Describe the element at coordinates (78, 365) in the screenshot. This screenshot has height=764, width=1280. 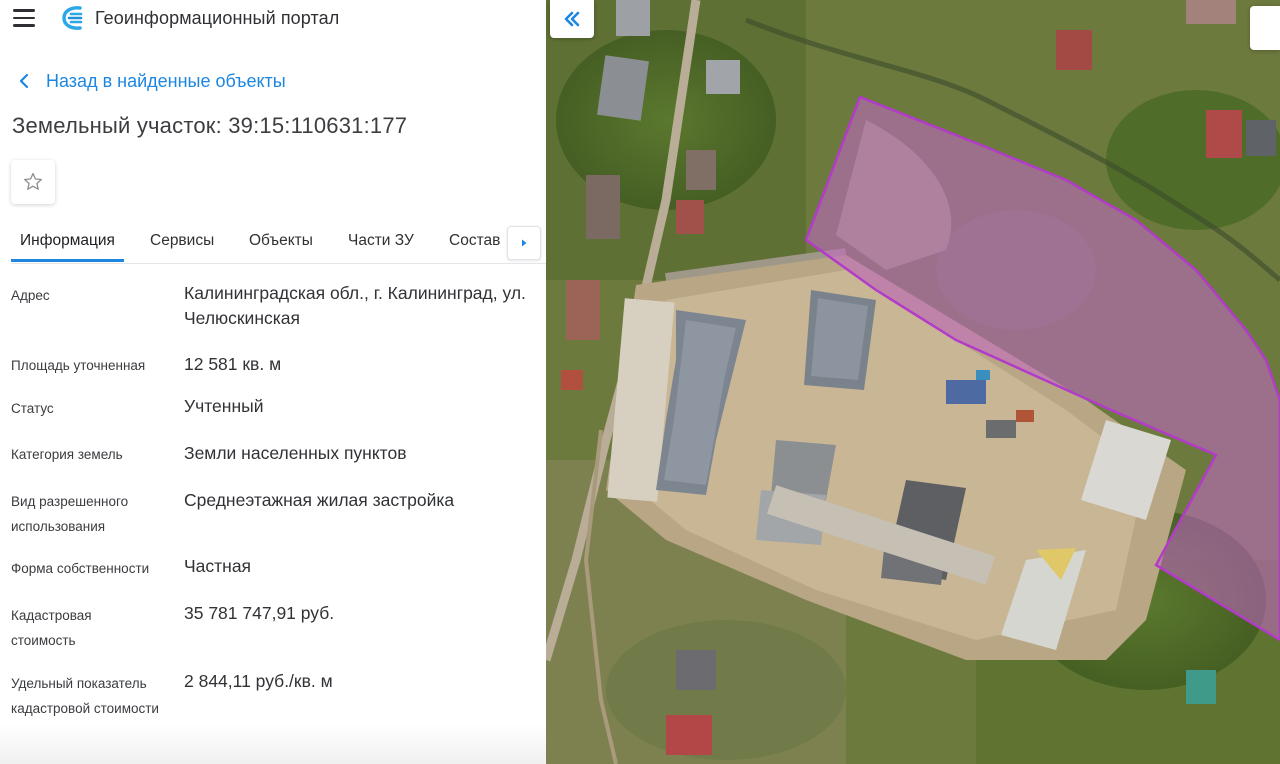
I see `info-label: Площадь уточненная` at that location.